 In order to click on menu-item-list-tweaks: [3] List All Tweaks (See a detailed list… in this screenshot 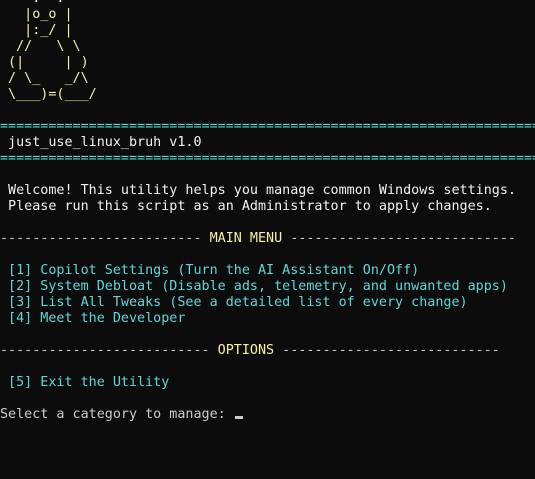, I will do `click(234, 302)`.